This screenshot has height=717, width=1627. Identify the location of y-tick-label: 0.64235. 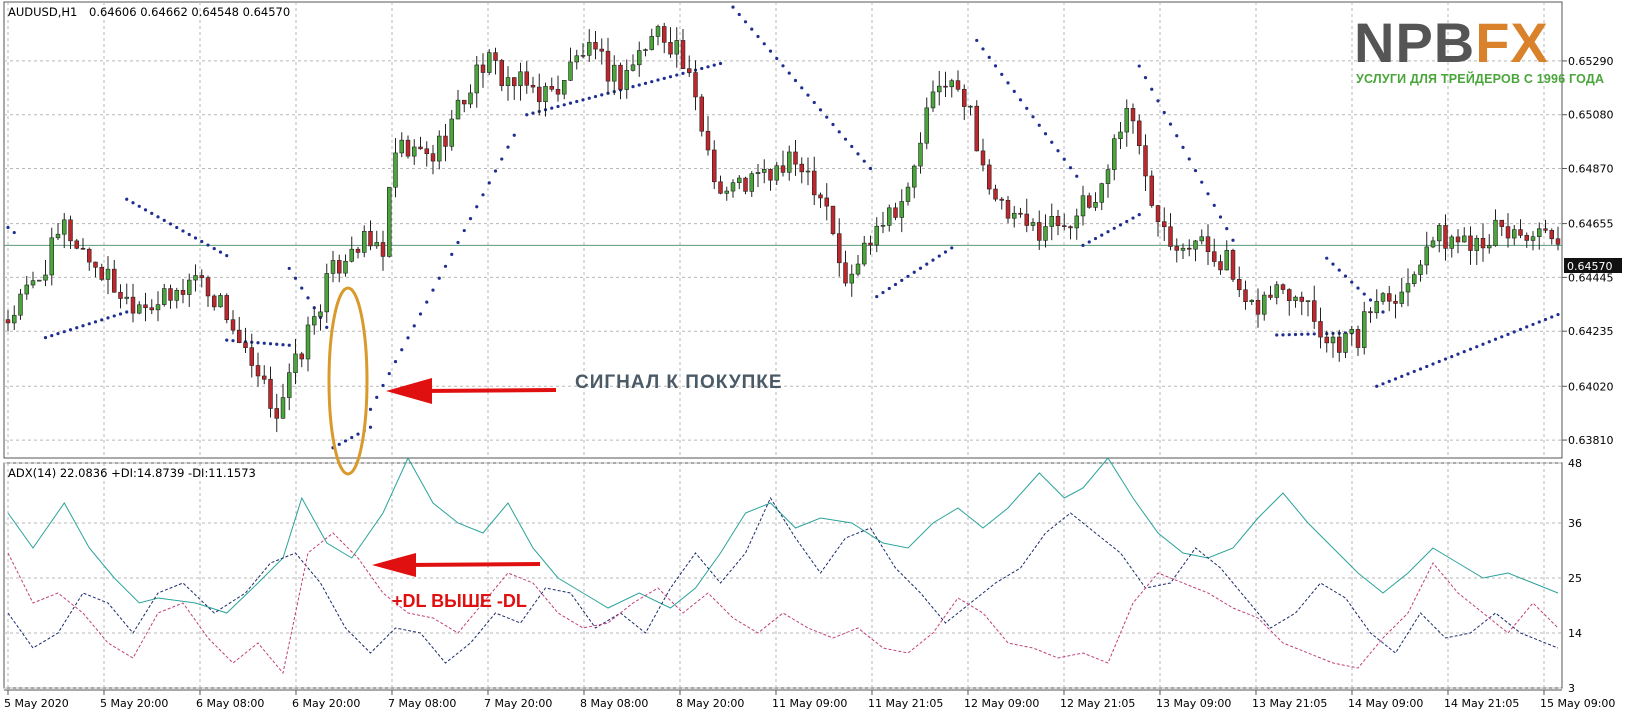
(1591, 331).